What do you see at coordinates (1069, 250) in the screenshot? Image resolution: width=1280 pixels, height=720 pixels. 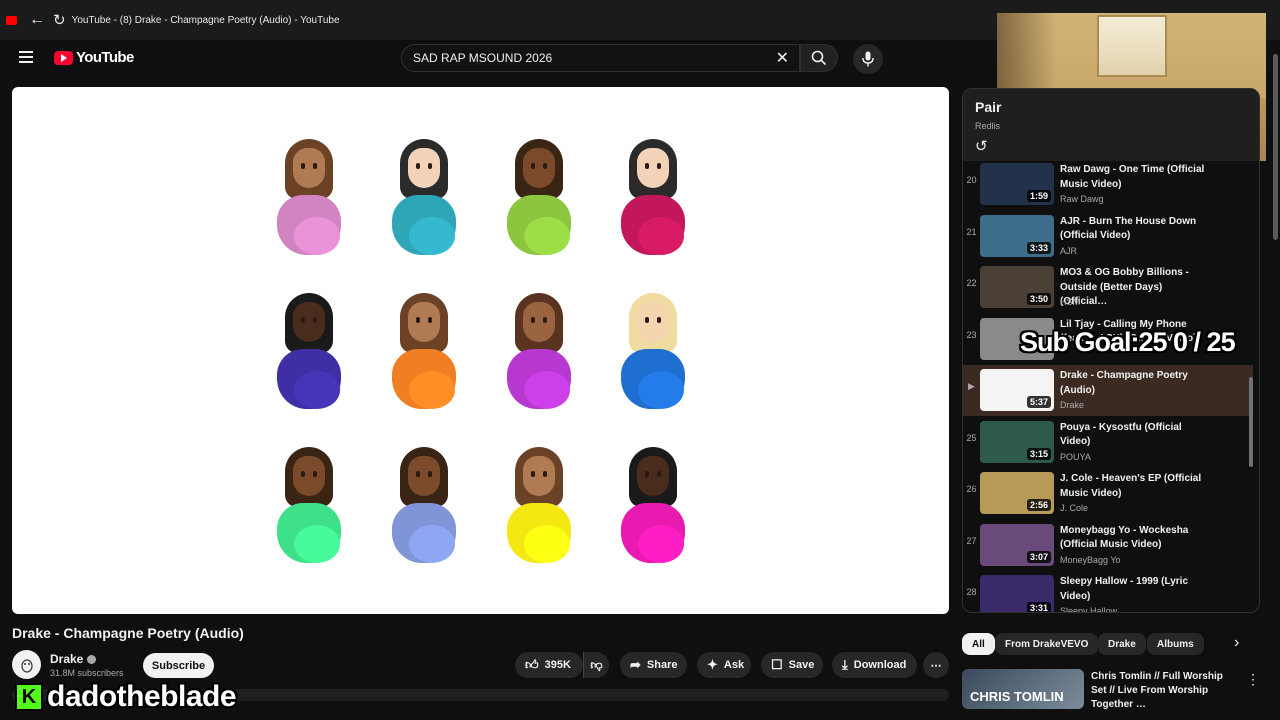 I see `playlist-item-channel: AJR` at bounding box center [1069, 250].